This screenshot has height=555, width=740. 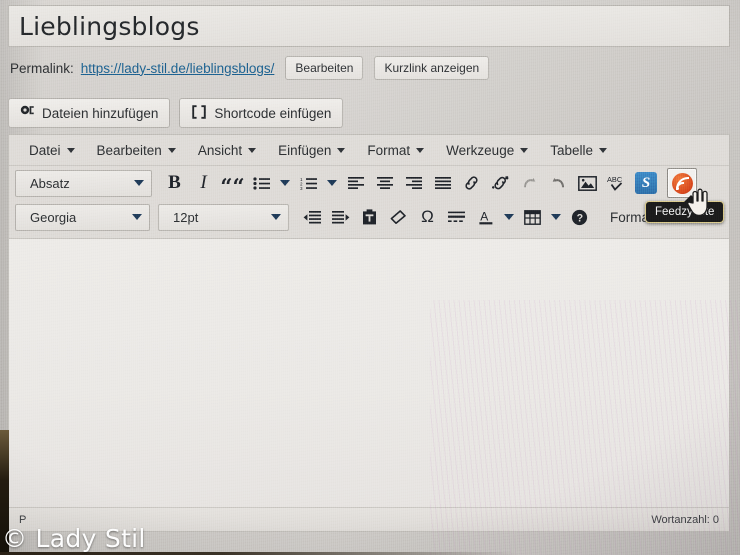 I want to click on align-justify-button, so click(x=442, y=183).